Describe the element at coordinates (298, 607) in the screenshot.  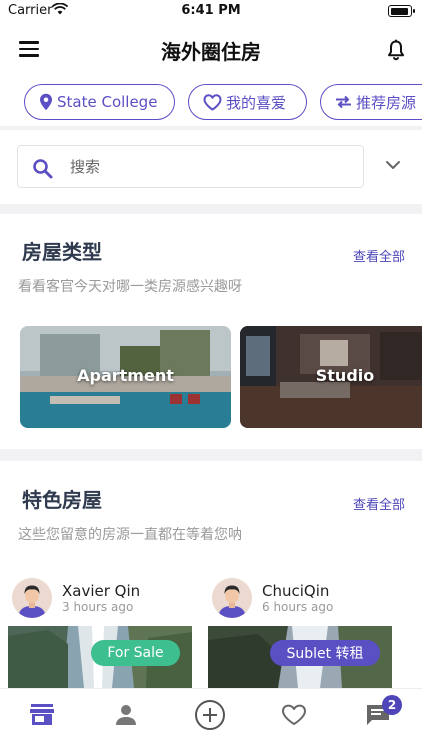
I see `listing-time: 6 hours ago` at that location.